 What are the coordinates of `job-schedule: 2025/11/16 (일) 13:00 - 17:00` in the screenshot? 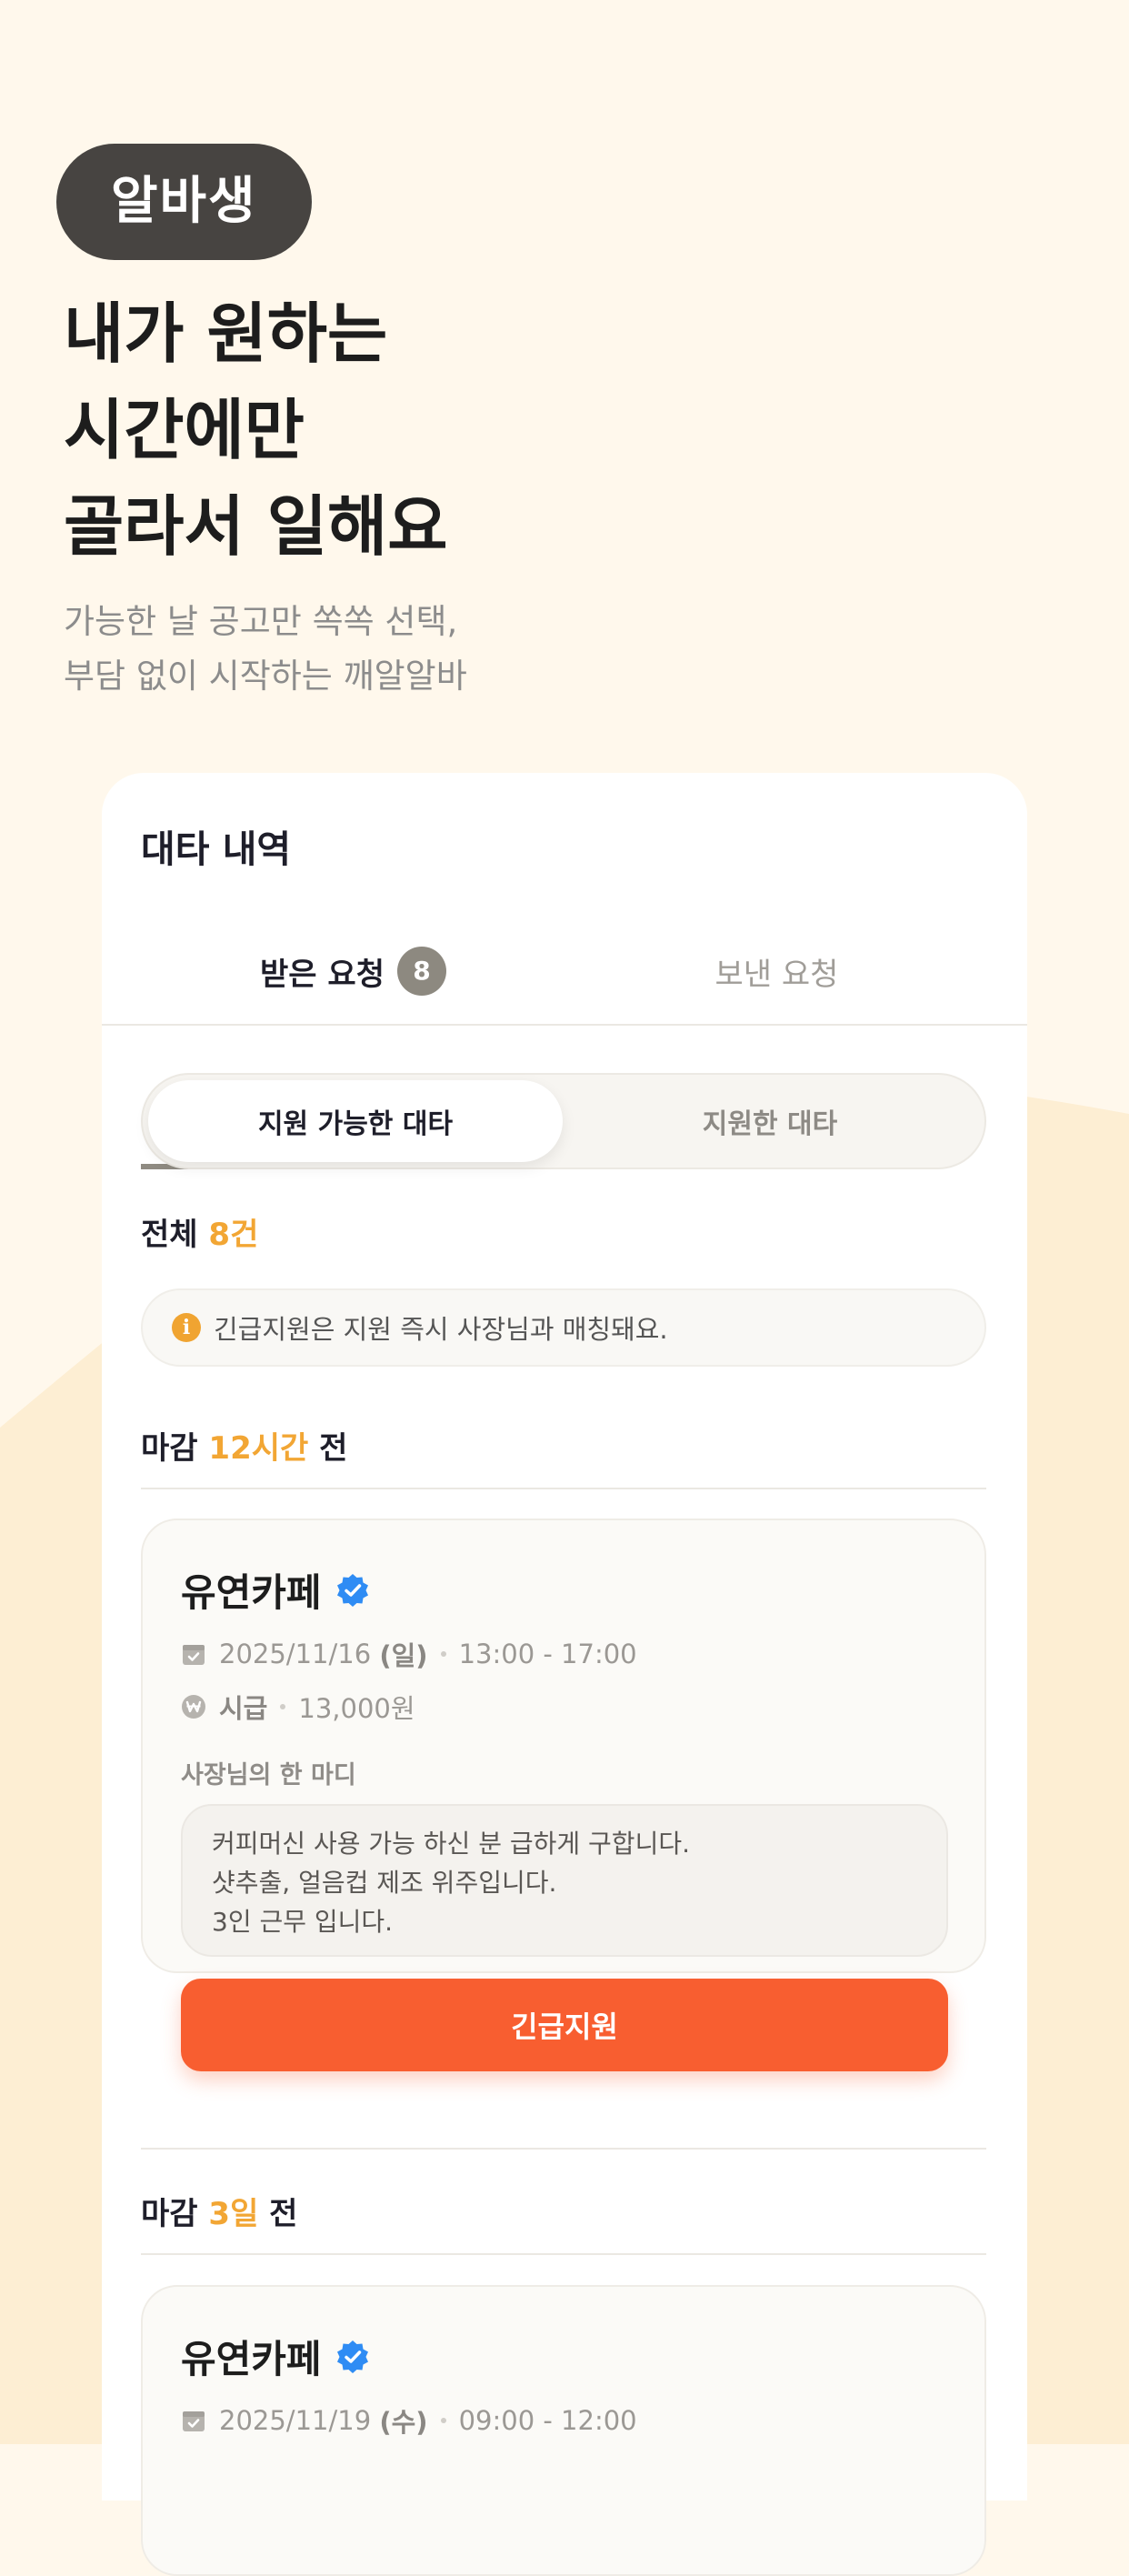 It's located at (409, 1654).